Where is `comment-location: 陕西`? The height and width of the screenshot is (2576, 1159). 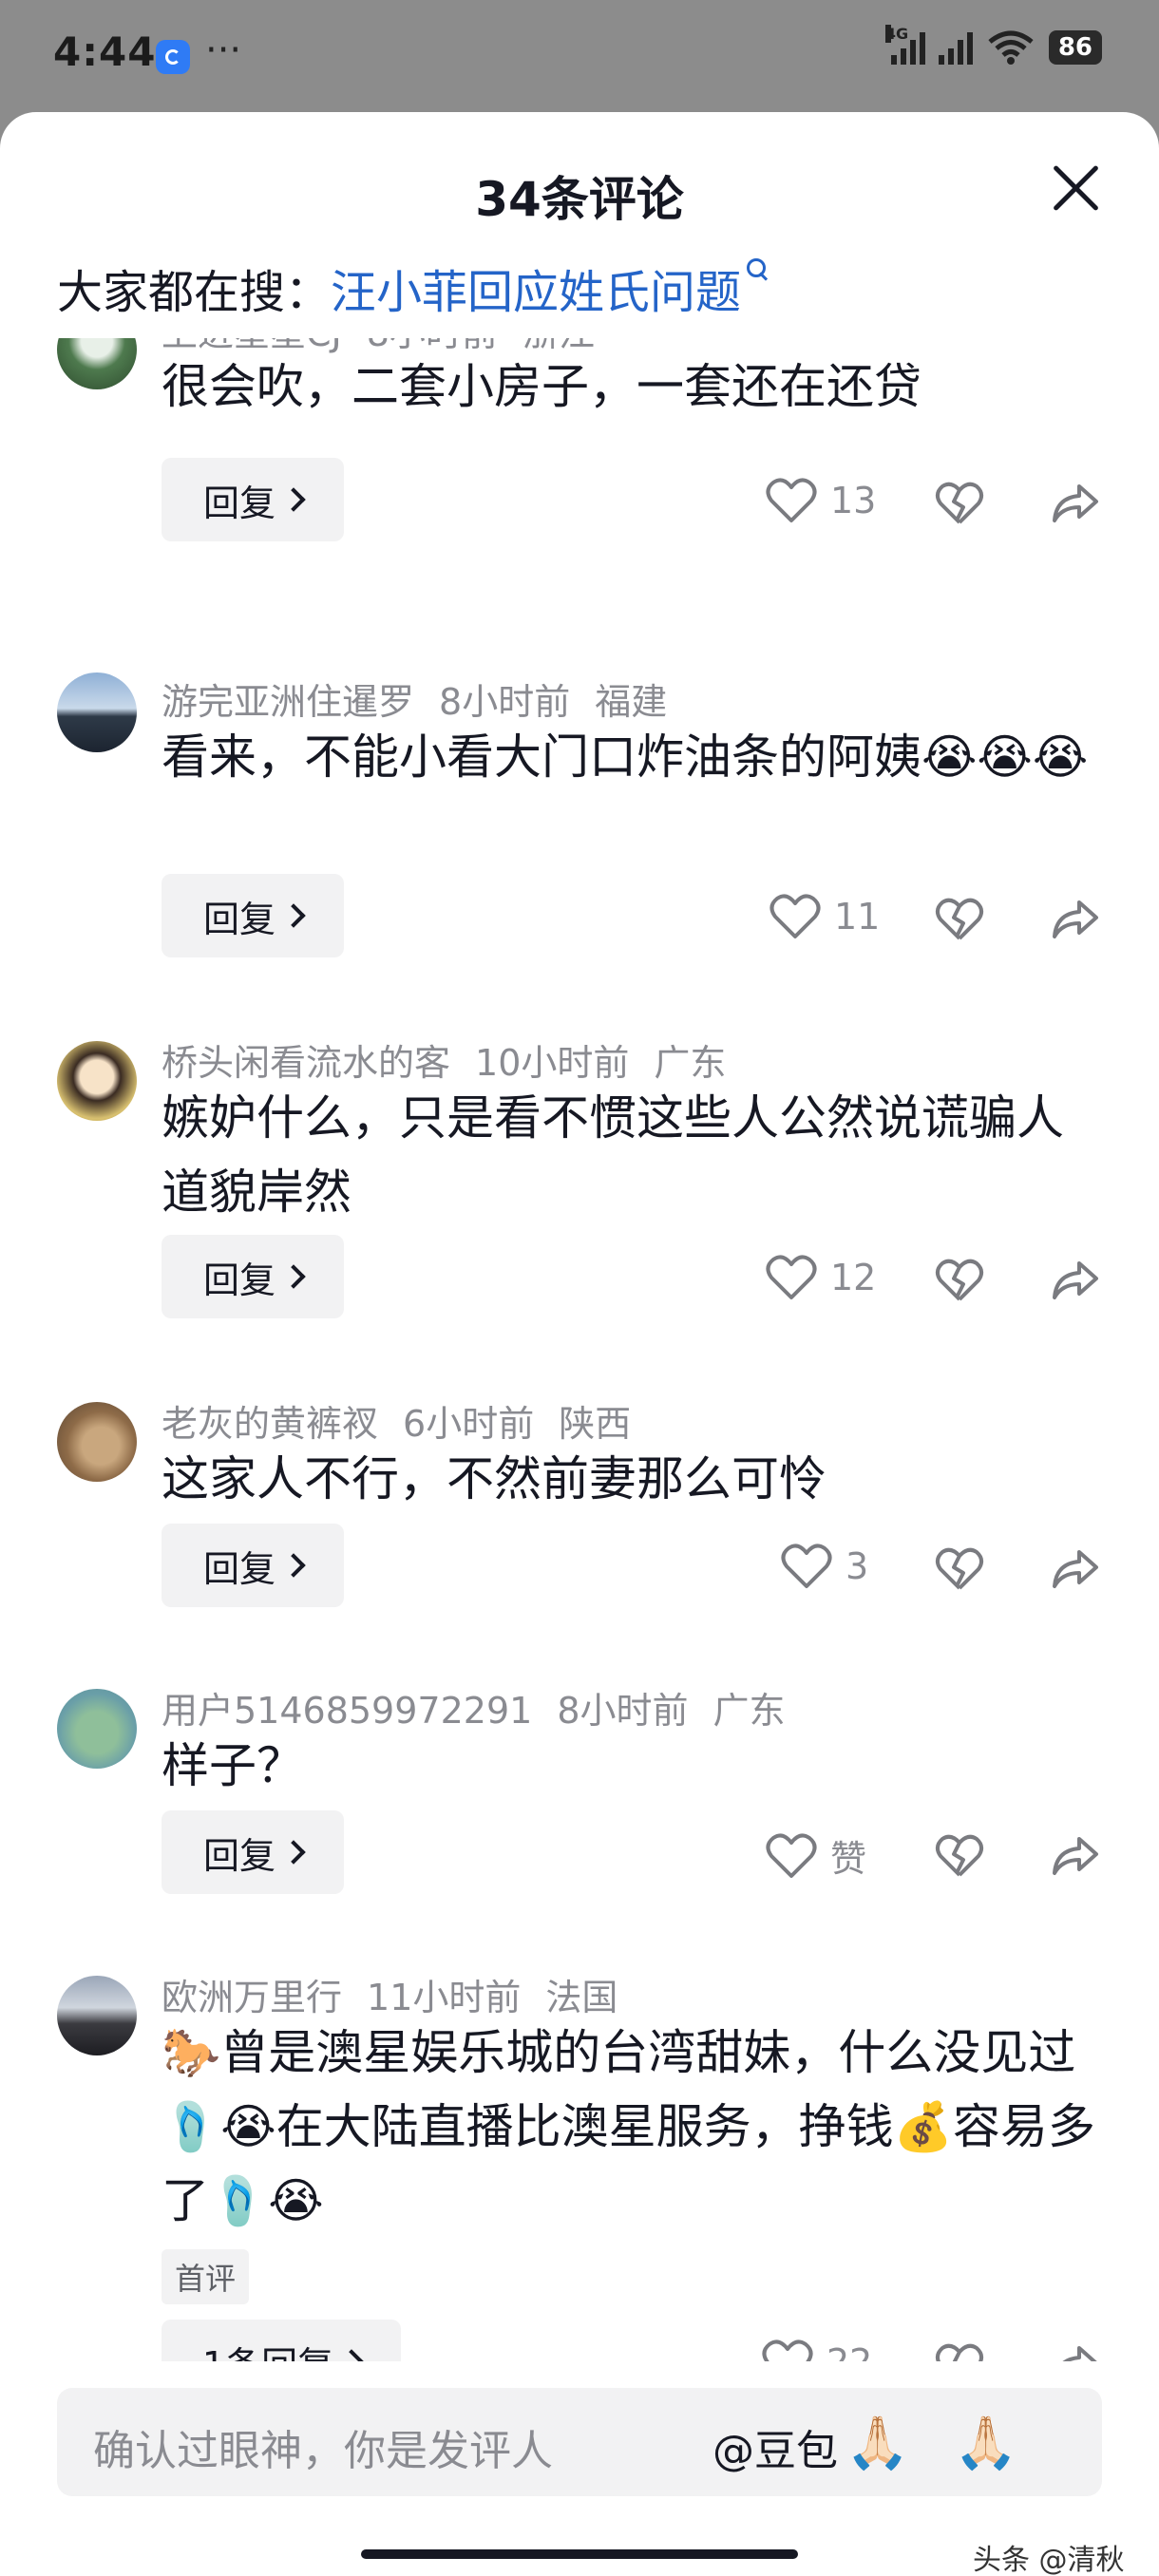
comment-location: 陕西 is located at coordinates (595, 1424).